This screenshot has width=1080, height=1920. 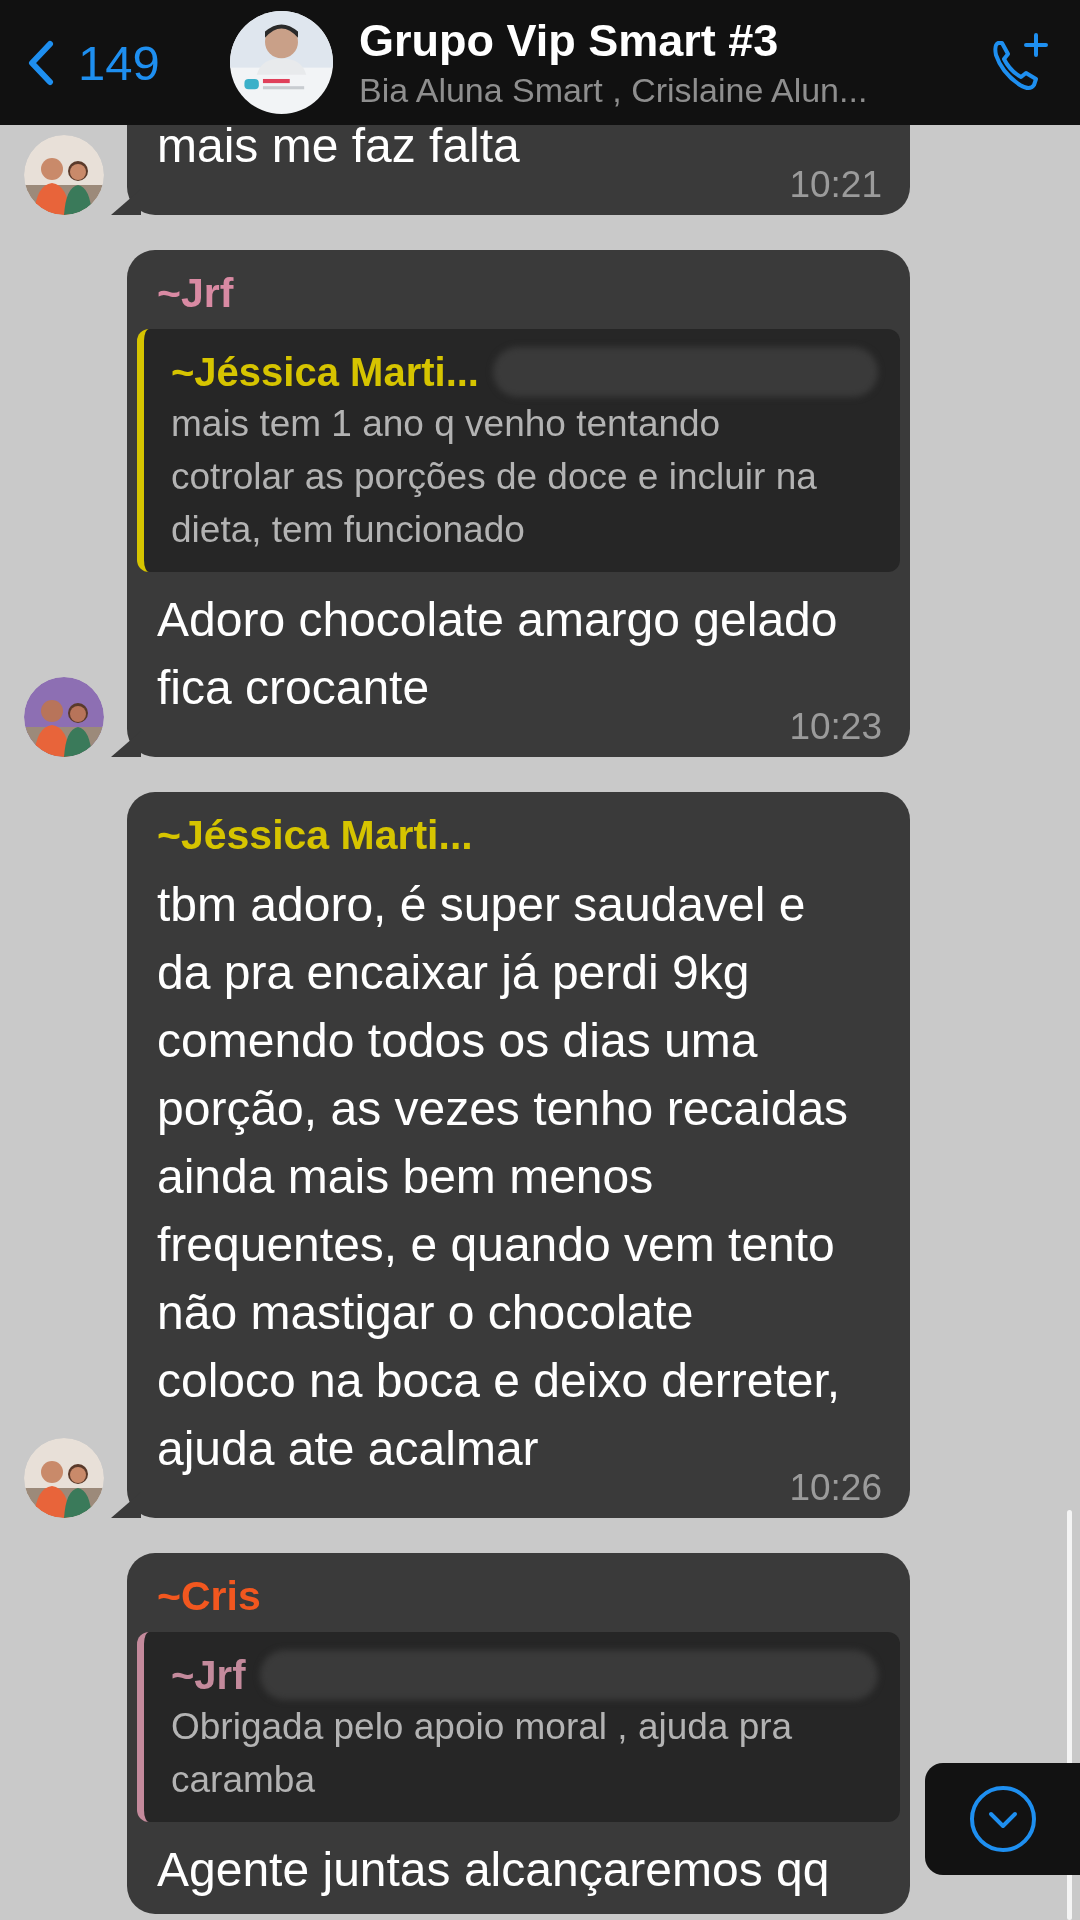 I want to click on chevron-down-icon, so click(x=1002, y=1819).